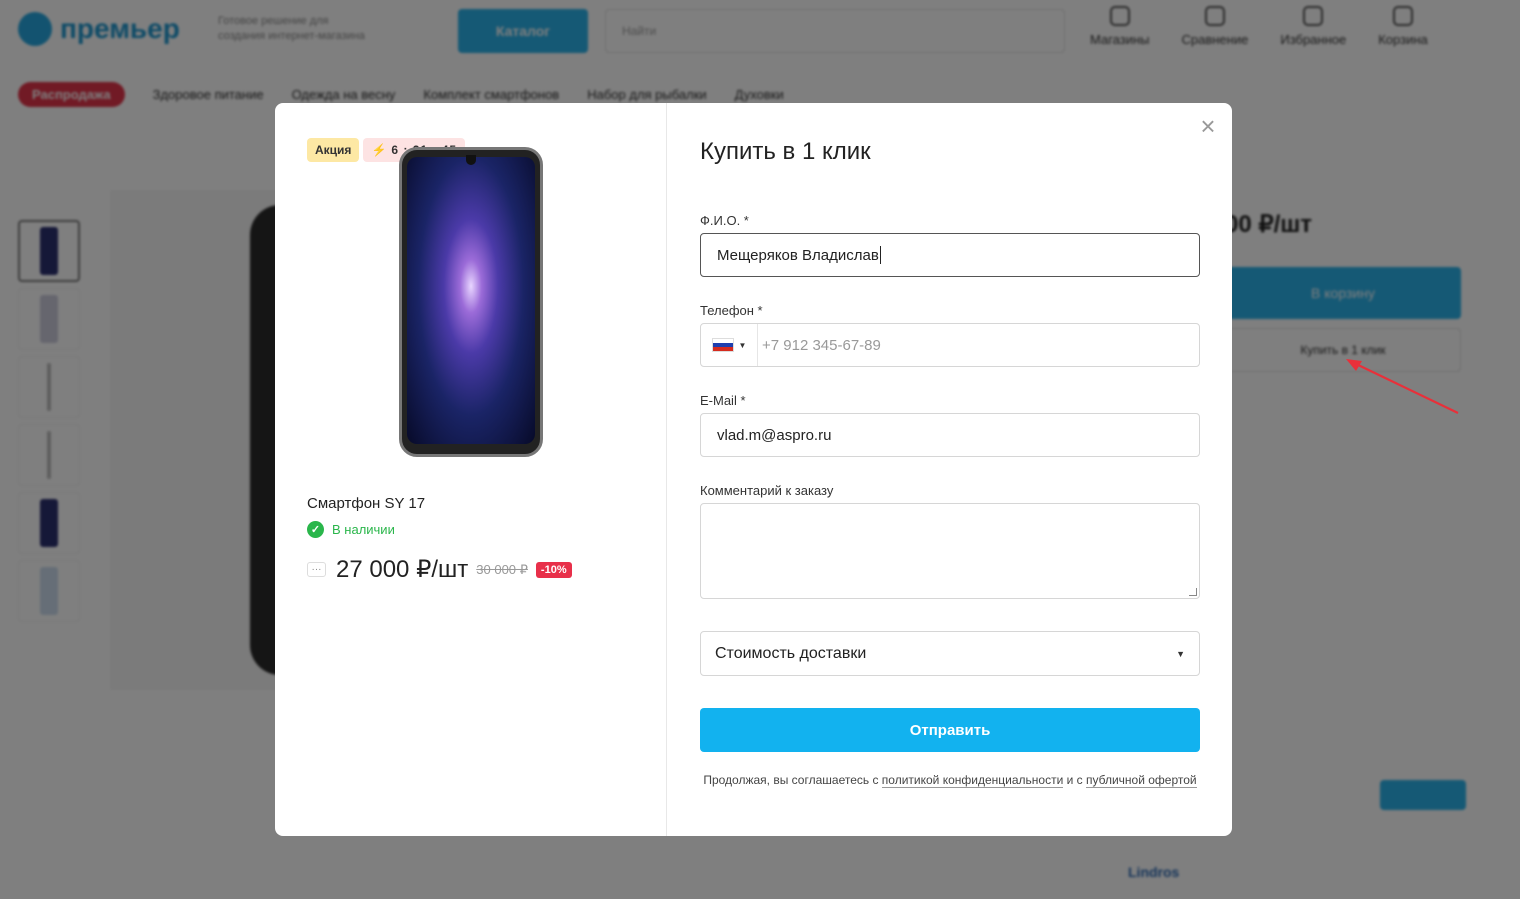 This screenshot has width=1520, height=899. Describe the element at coordinates (880, 255) in the screenshot. I see `text-caret` at that location.